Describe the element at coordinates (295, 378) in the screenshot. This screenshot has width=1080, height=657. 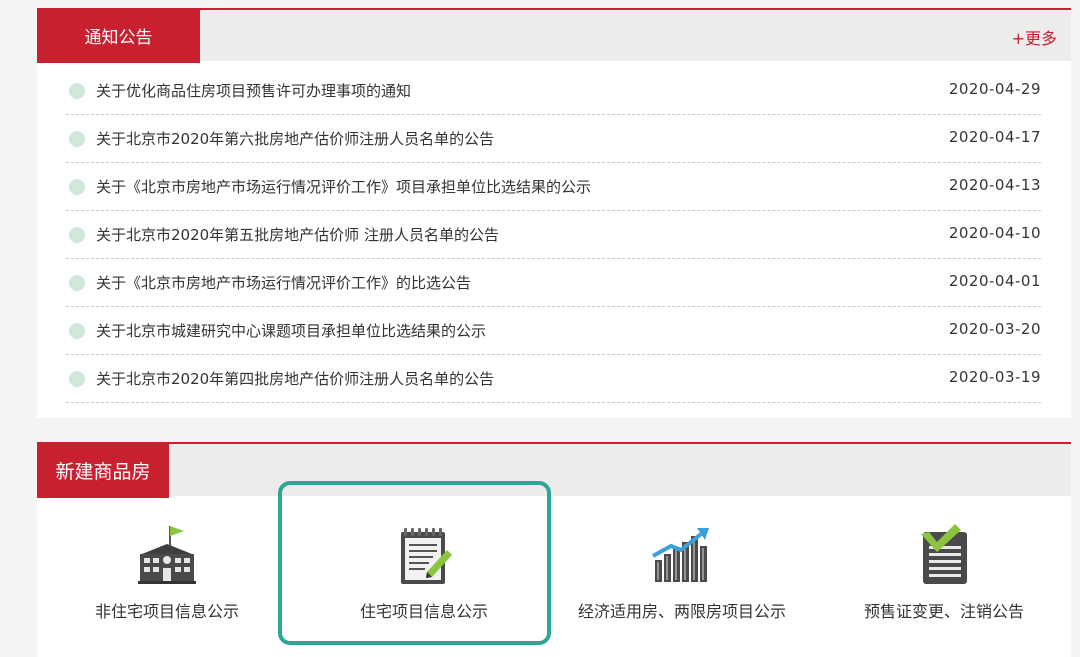
I see `notice-title: 关于北京市2020年第四批房地产估价师注册人员名单的公告` at that location.